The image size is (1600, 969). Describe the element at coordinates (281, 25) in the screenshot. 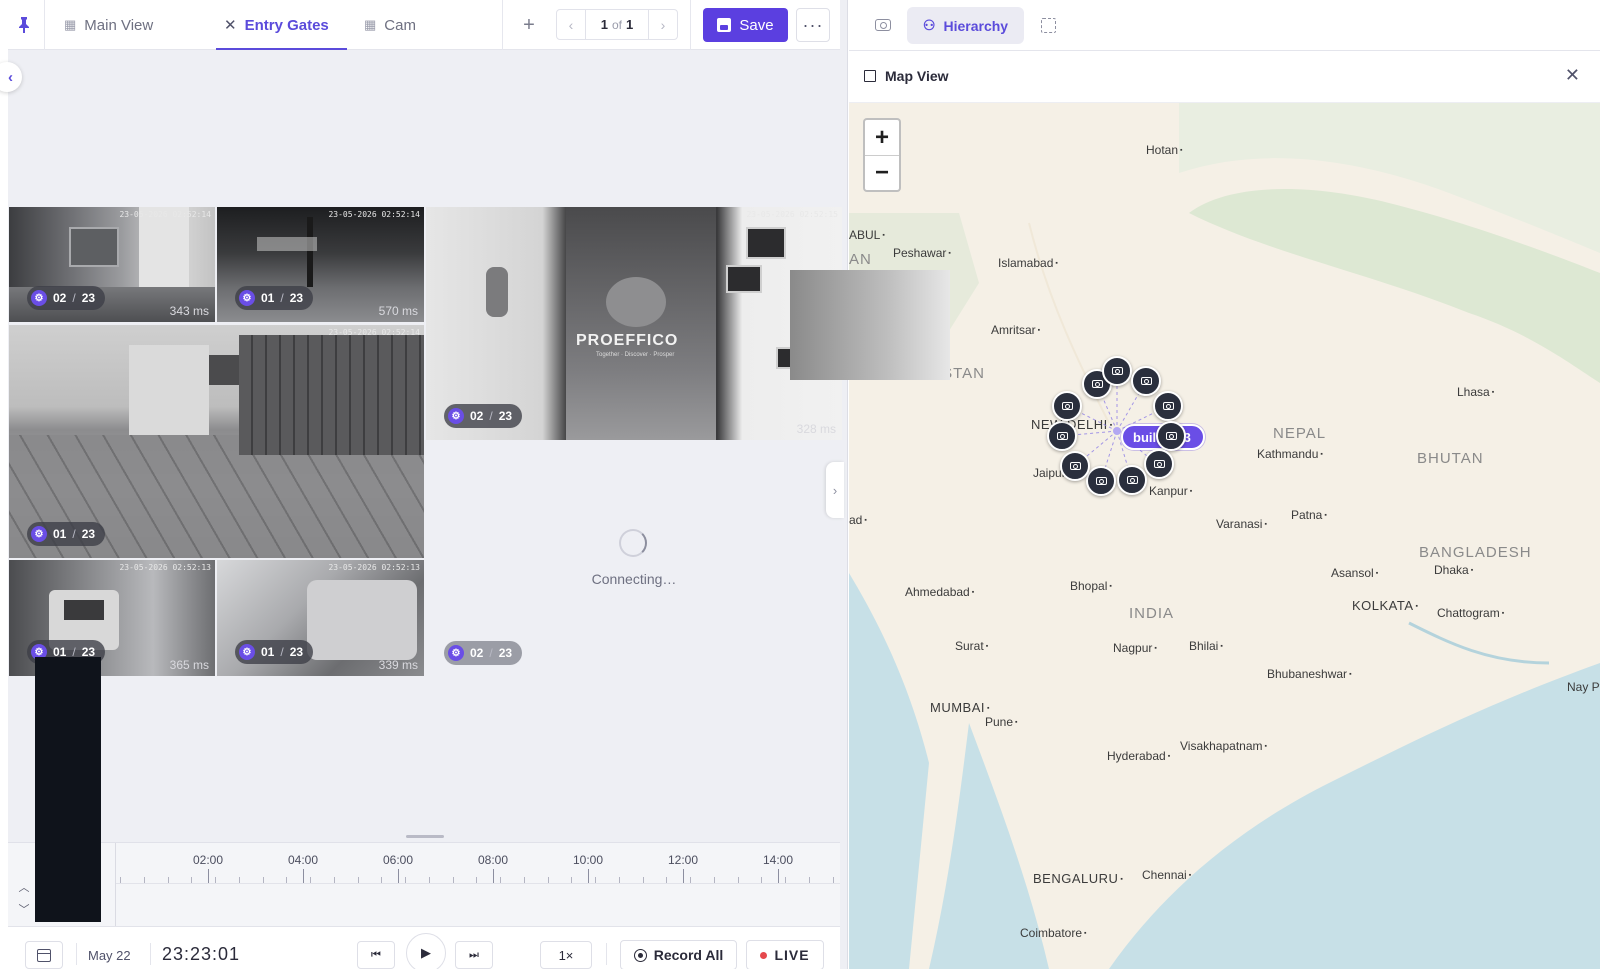

I see `tab-entry-gates: ✕ Entry Gates` at that location.